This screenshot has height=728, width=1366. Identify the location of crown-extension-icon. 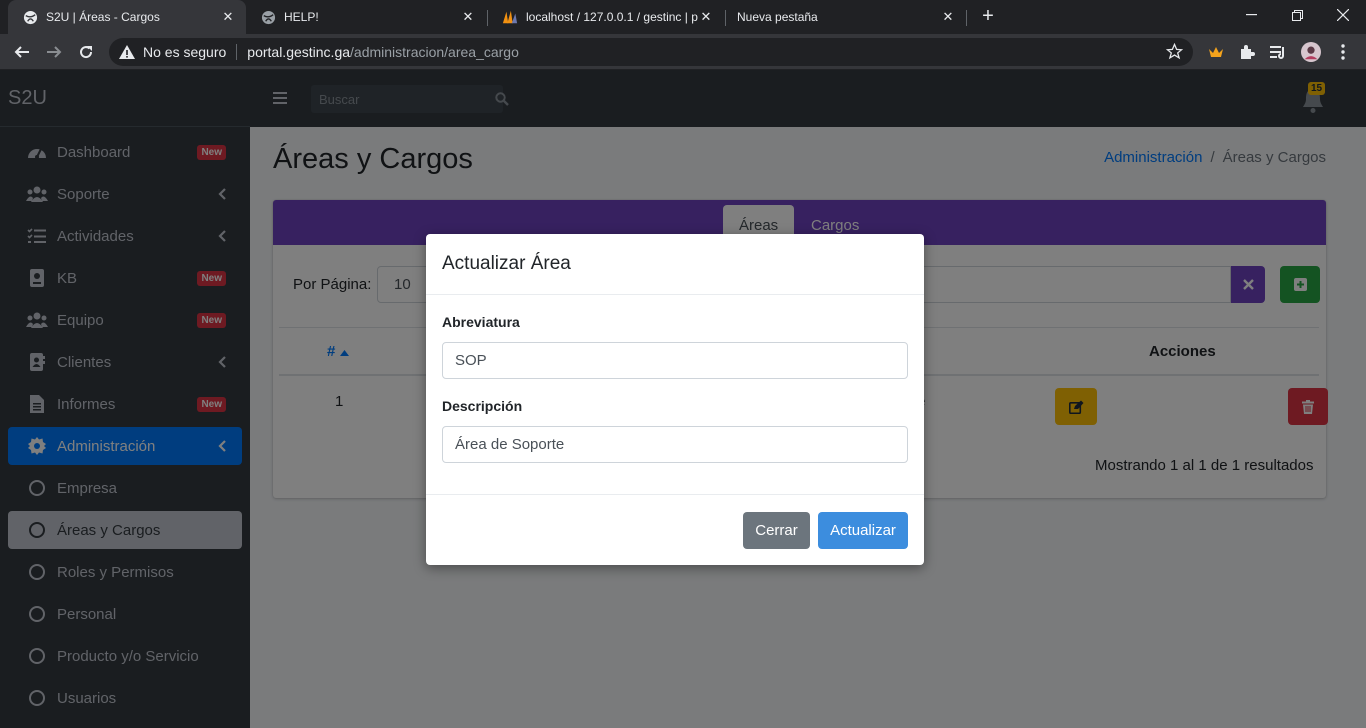
(1216, 52).